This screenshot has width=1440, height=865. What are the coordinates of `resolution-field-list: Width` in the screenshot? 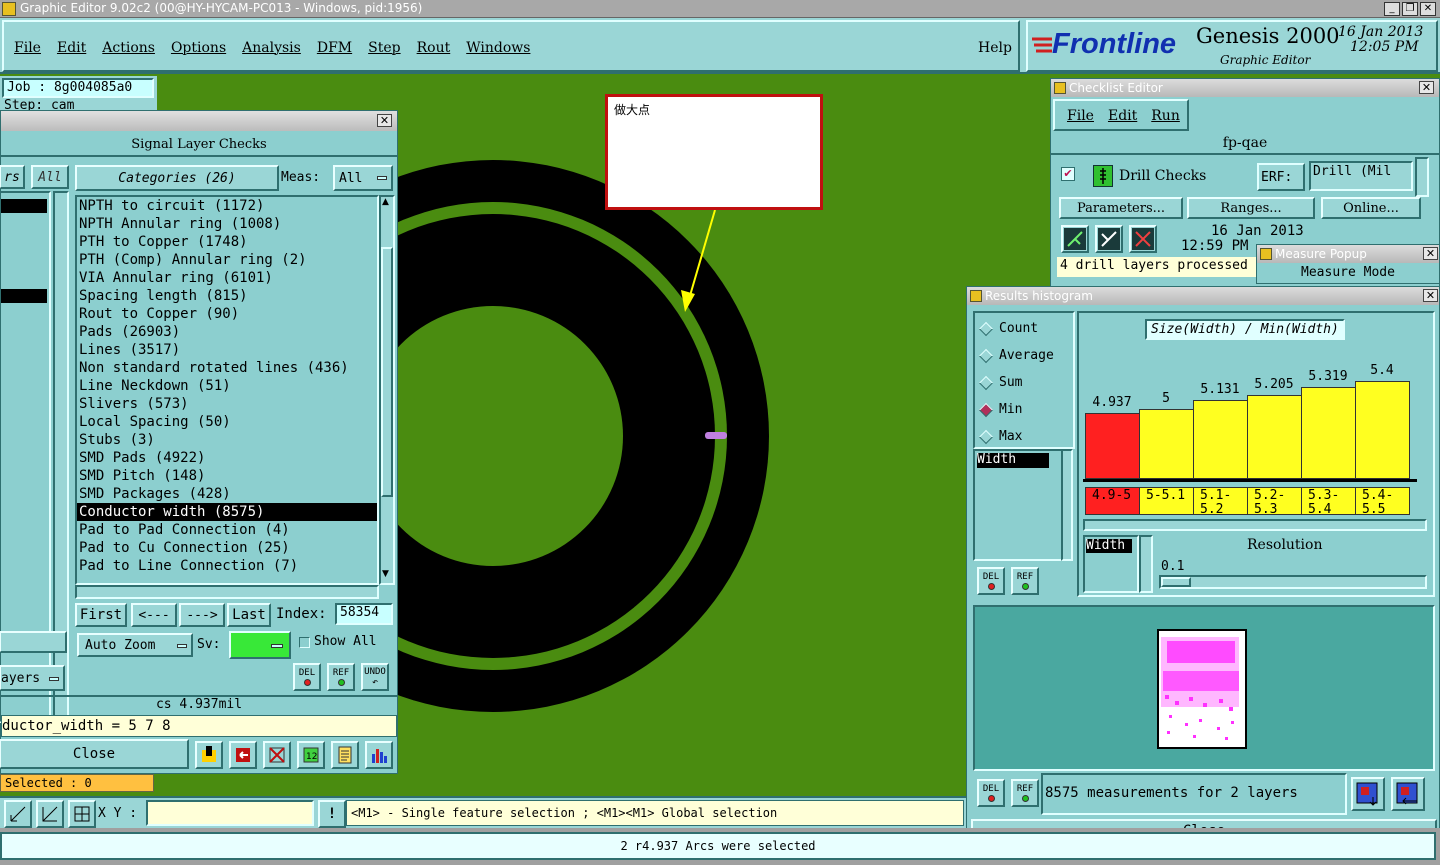 It's located at (1111, 564).